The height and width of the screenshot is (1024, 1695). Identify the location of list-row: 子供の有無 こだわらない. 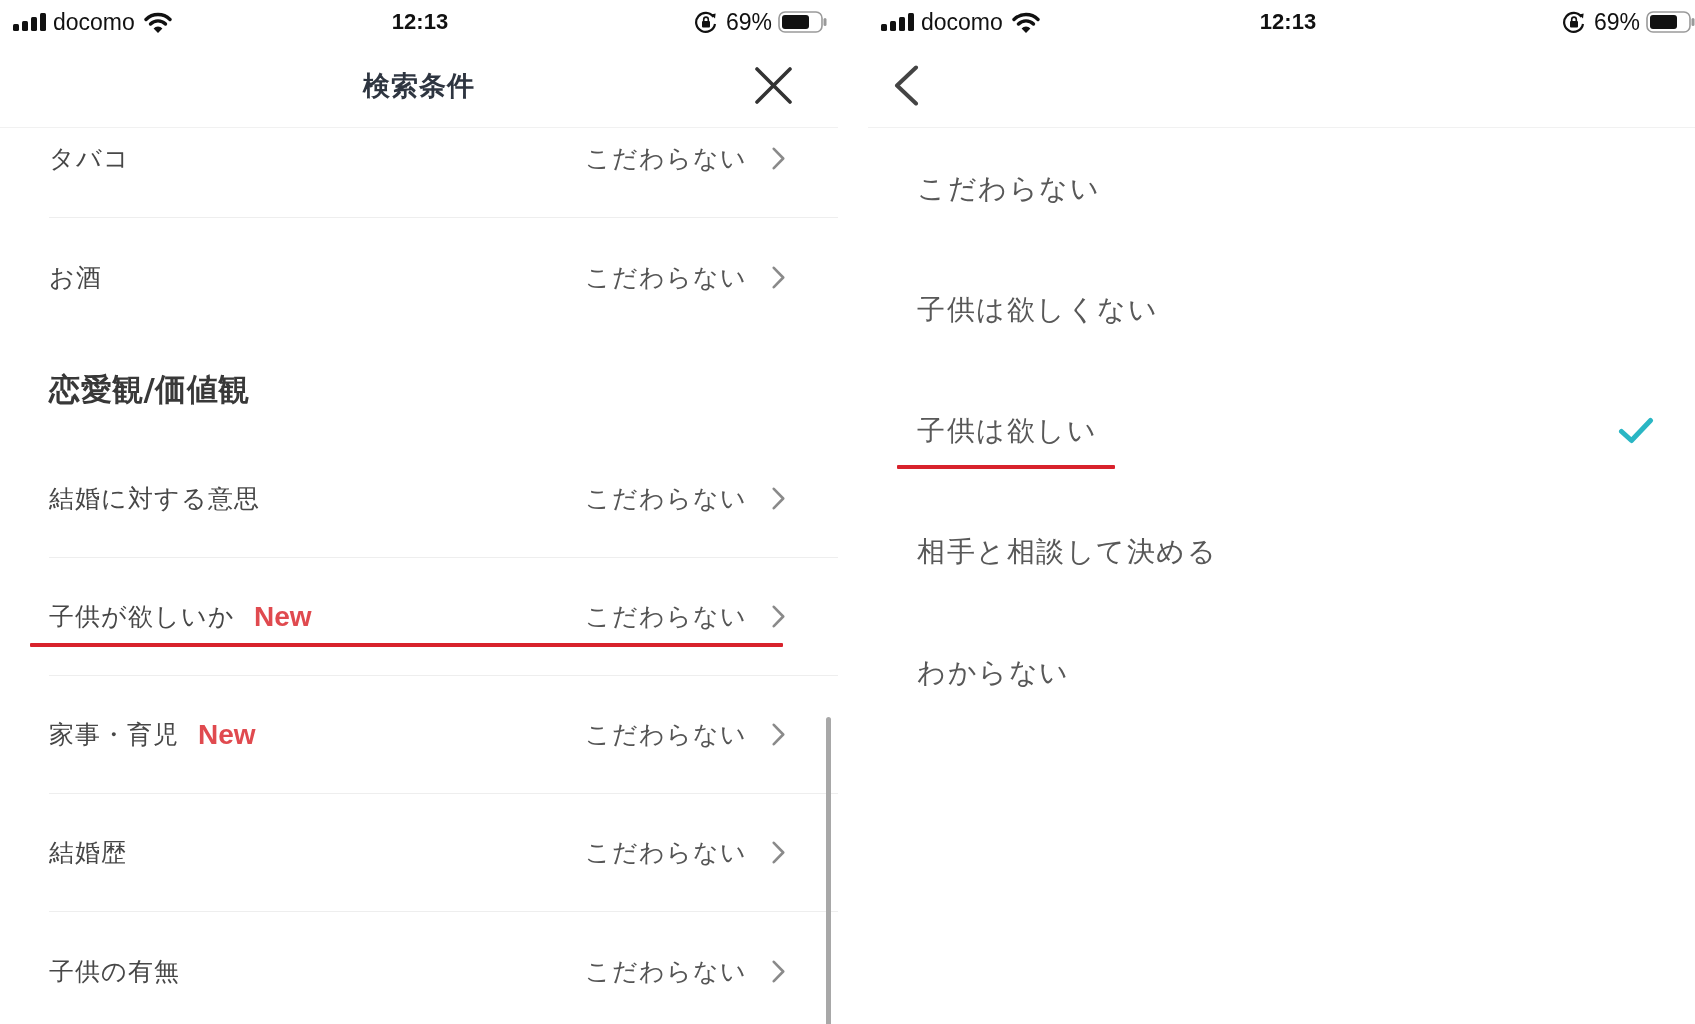
(443, 968).